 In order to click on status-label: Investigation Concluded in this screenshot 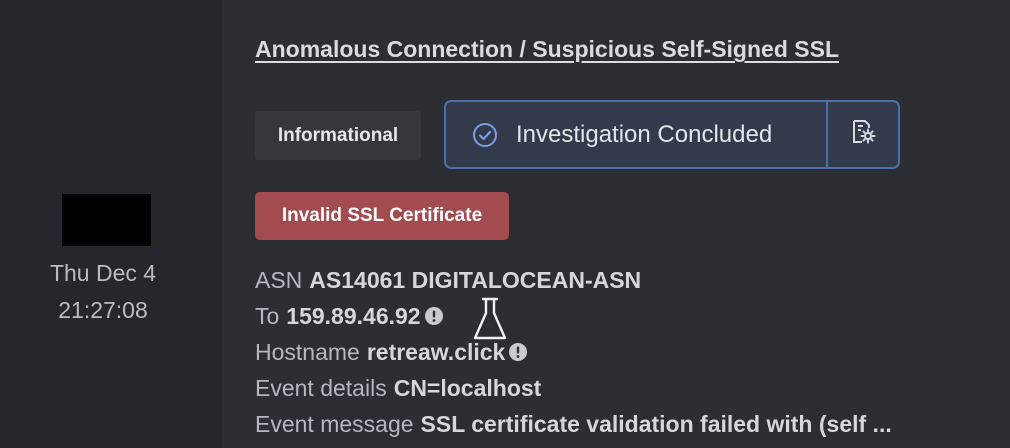, I will do `click(644, 134)`.